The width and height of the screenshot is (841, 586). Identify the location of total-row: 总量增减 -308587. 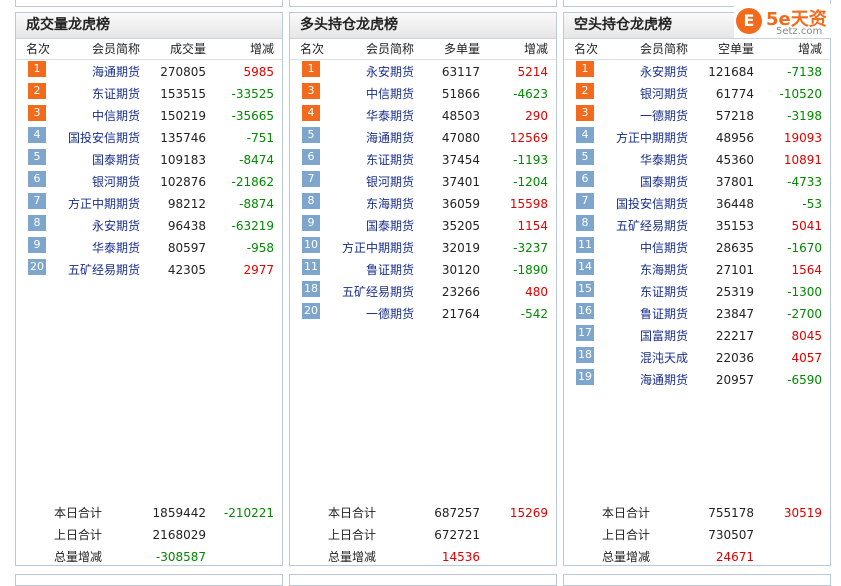
(149, 557).